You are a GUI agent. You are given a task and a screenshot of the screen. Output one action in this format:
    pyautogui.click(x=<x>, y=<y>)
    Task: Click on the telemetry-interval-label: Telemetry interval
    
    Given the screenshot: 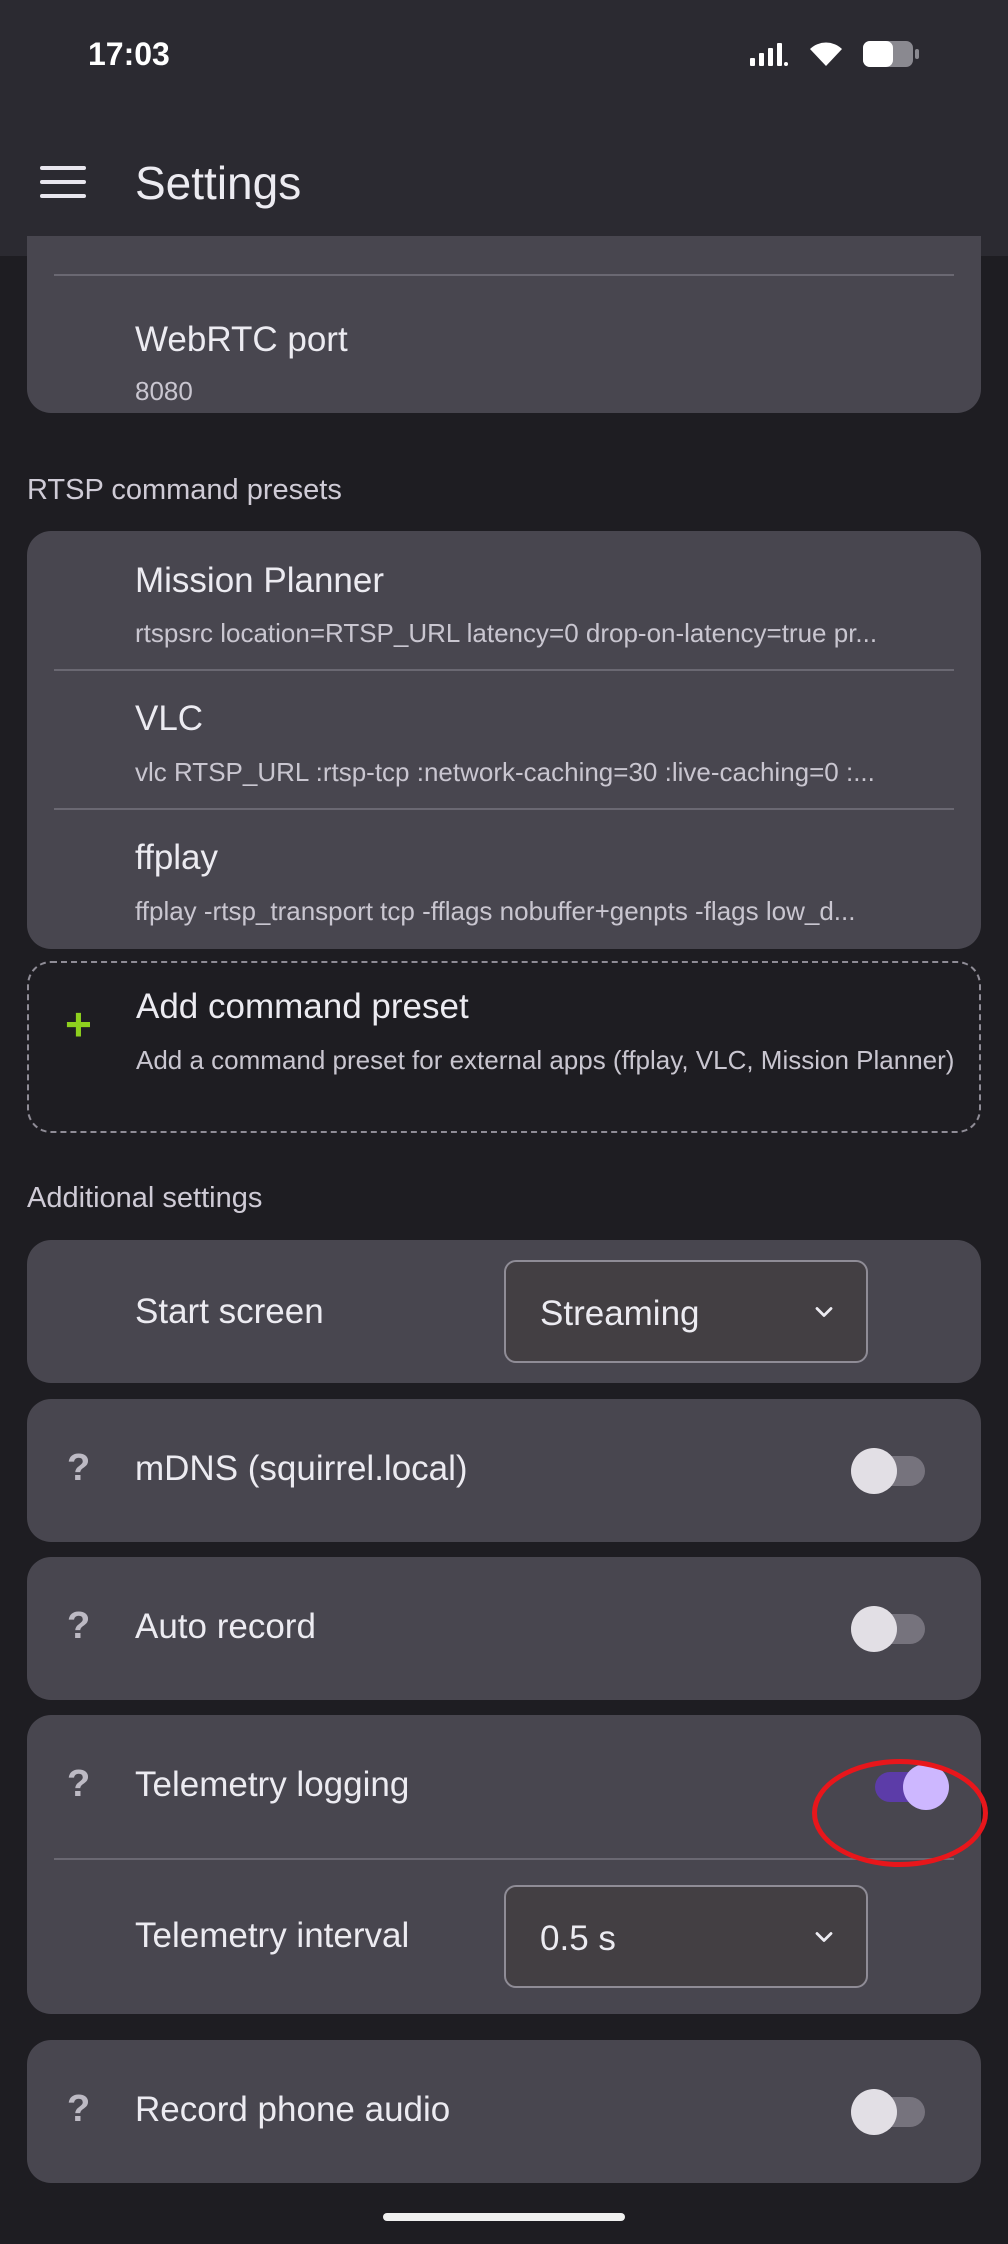 What is the action you would take?
    pyautogui.click(x=272, y=1935)
    